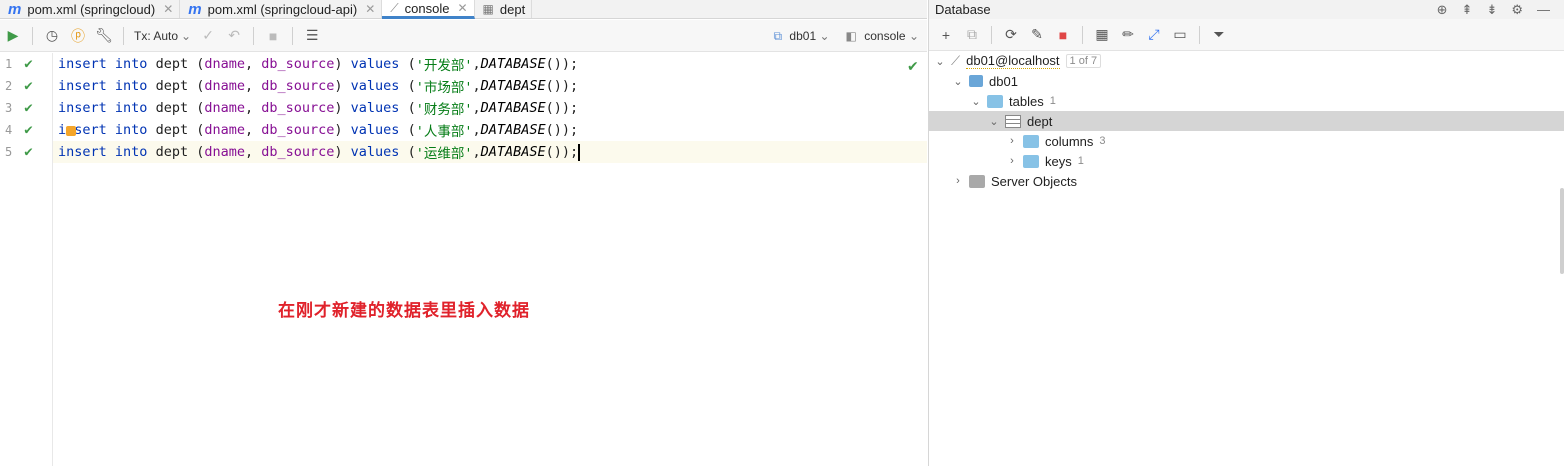 This screenshot has width=1564, height=466. What do you see at coordinates (1011, 35) in the screenshot?
I see `refresh-icon: ⟳` at bounding box center [1011, 35].